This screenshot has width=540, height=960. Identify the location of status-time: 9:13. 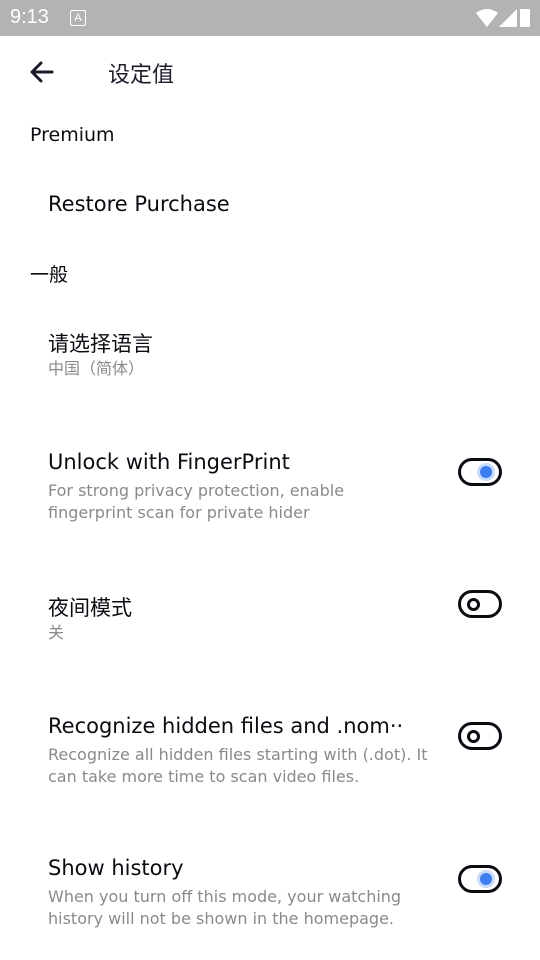
(29, 17).